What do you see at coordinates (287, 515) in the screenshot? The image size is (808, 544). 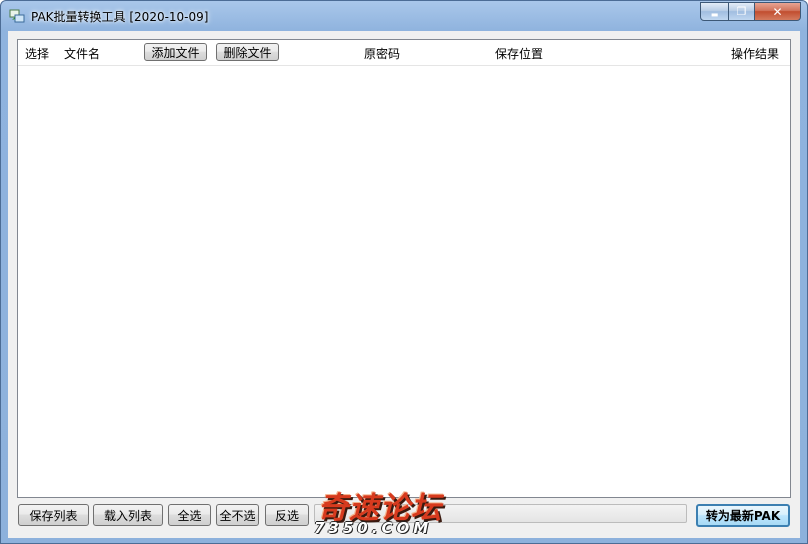 I see `invert-selection-button: 反选` at bounding box center [287, 515].